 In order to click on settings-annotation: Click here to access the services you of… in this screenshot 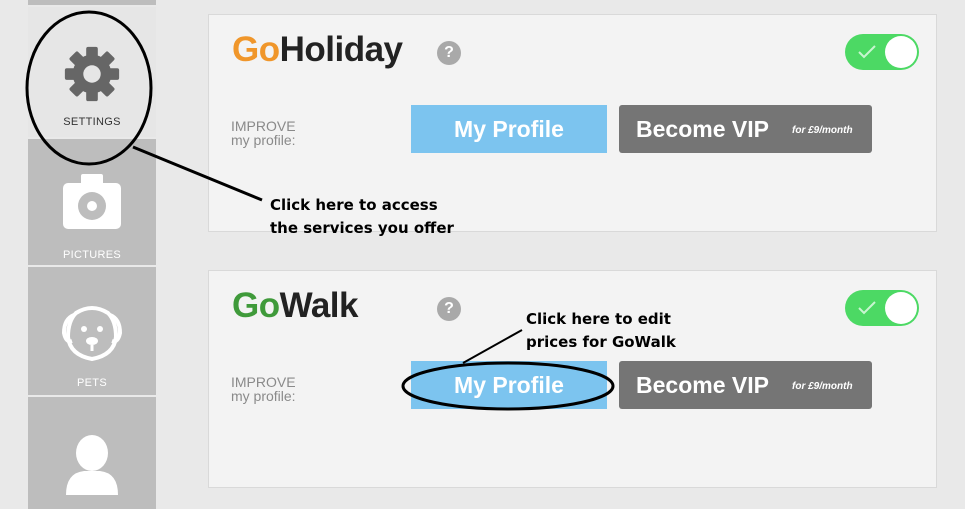, I will do `click(362, 217)`.